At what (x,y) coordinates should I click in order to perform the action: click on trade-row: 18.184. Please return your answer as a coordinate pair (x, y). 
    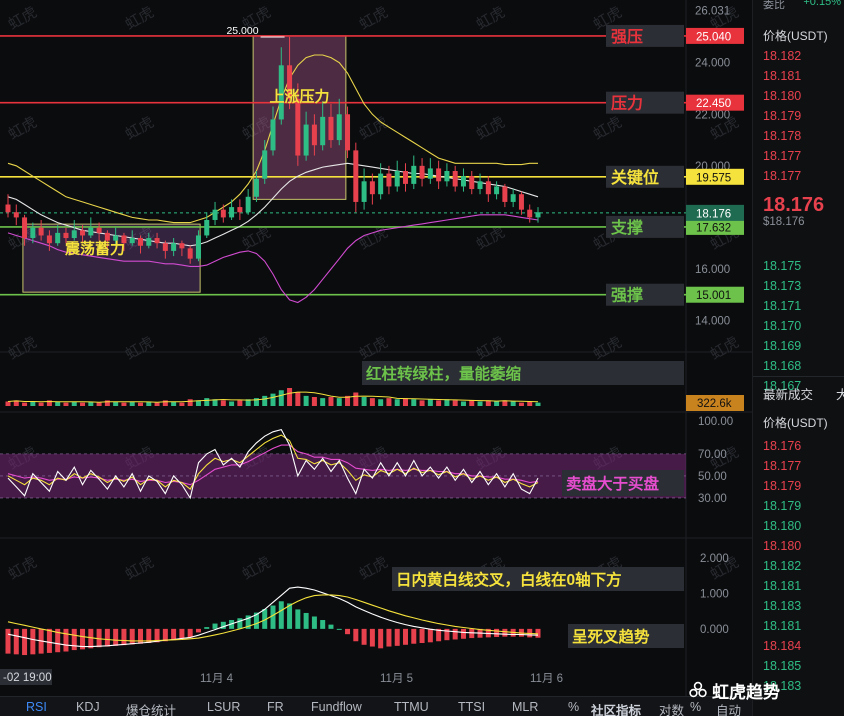
    Looking at the image, I should click on (803, 646).